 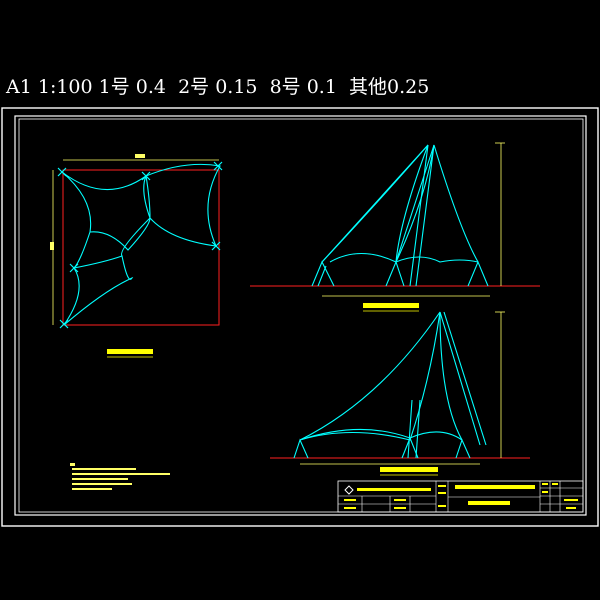 I want to click on plan-view, so click(x=136, y=256).